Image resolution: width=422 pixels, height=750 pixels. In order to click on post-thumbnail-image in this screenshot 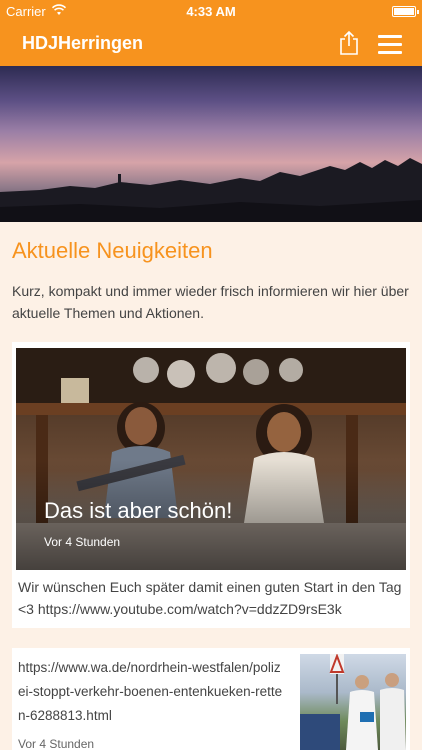, I will do `click(353, 702)`.